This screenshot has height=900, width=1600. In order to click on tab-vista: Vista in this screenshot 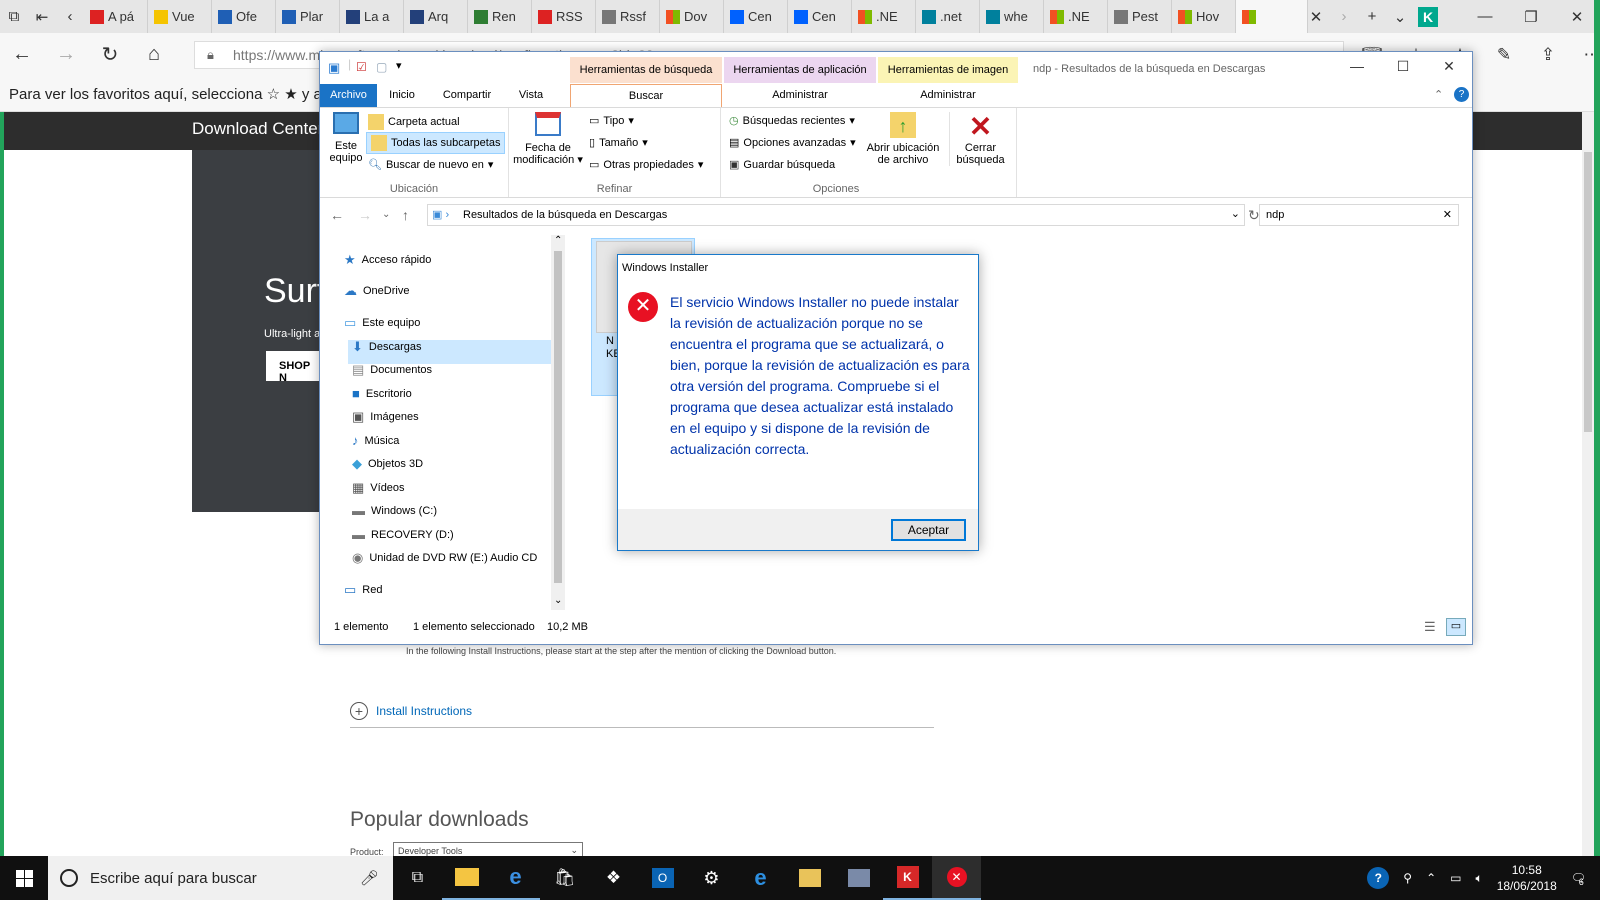, I will do `click(531, 95)`.